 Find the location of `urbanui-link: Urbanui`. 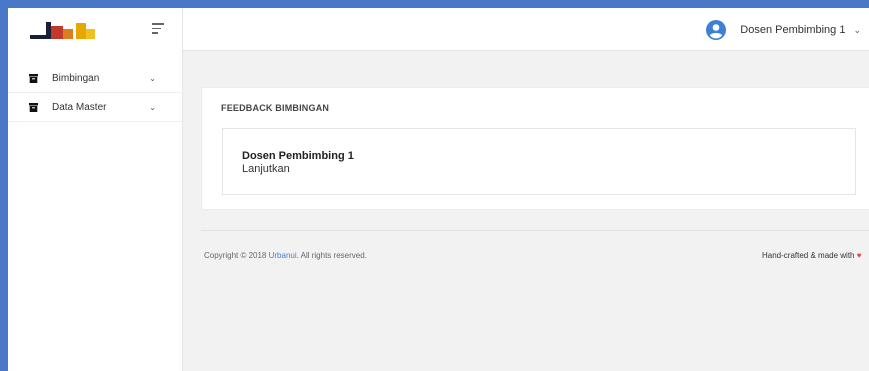

urbanui-link: Urbanui is located at coordinates (283, 255).